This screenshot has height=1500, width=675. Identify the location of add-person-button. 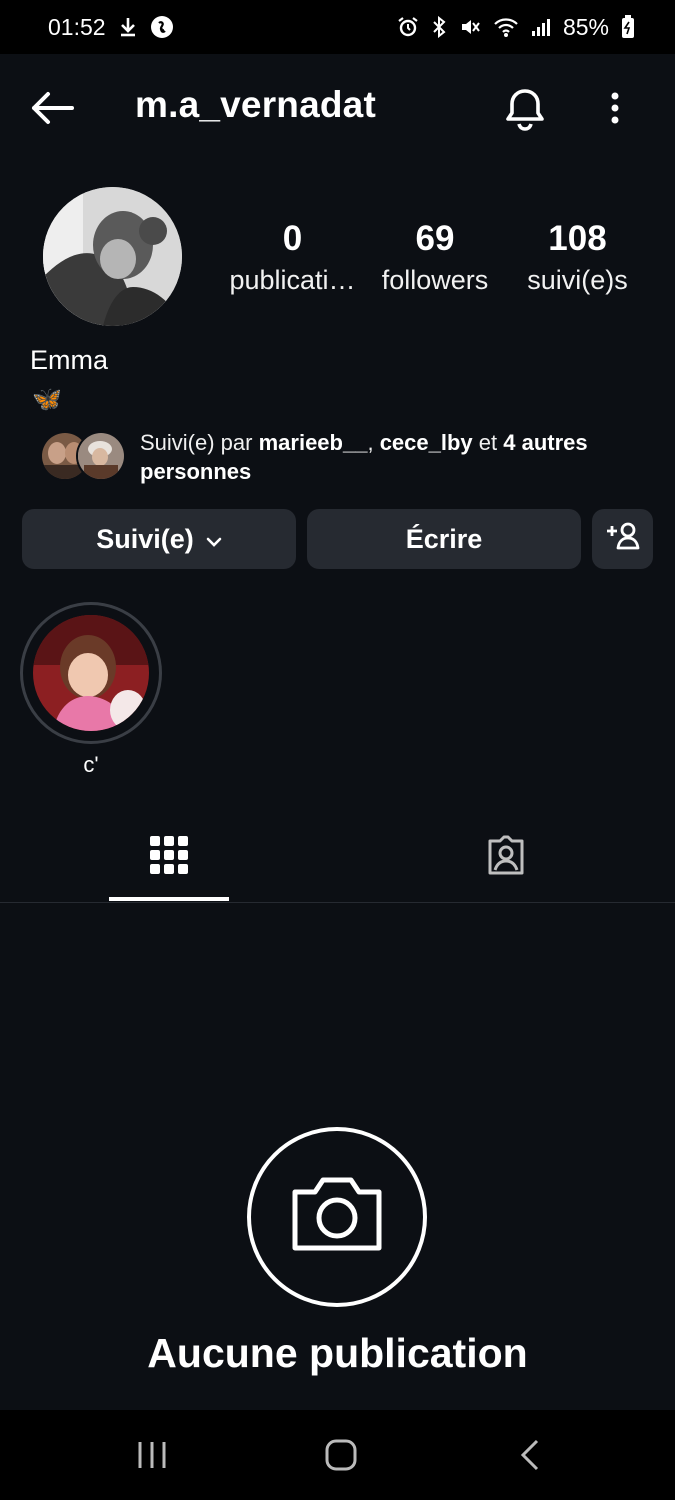
(622, 539).